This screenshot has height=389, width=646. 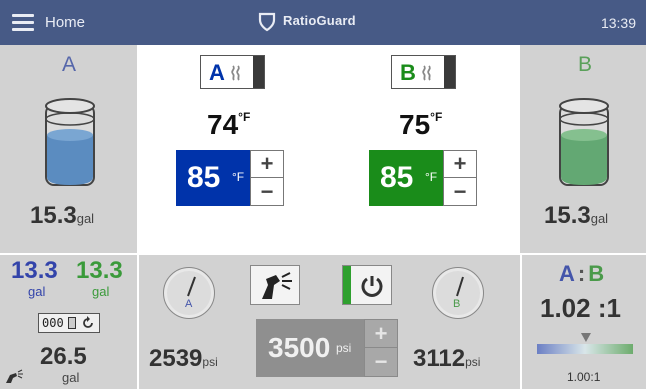 I want to click on heater-b-decrease-button: −, so click(x=460, y=191).